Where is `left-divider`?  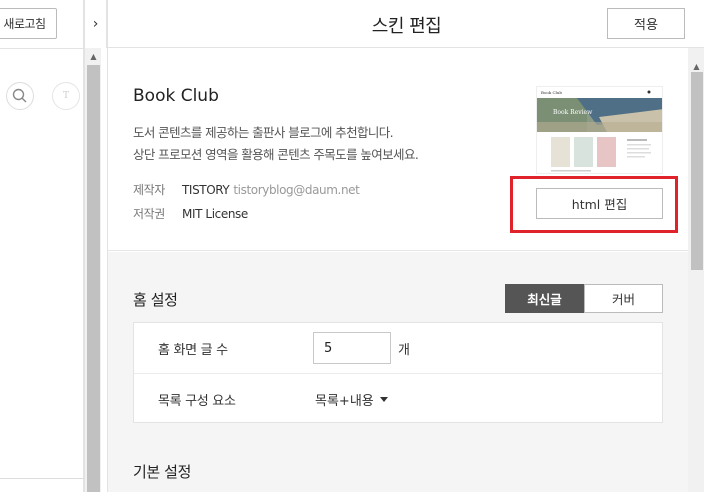 left-divider is located at coordinates (42, 48).